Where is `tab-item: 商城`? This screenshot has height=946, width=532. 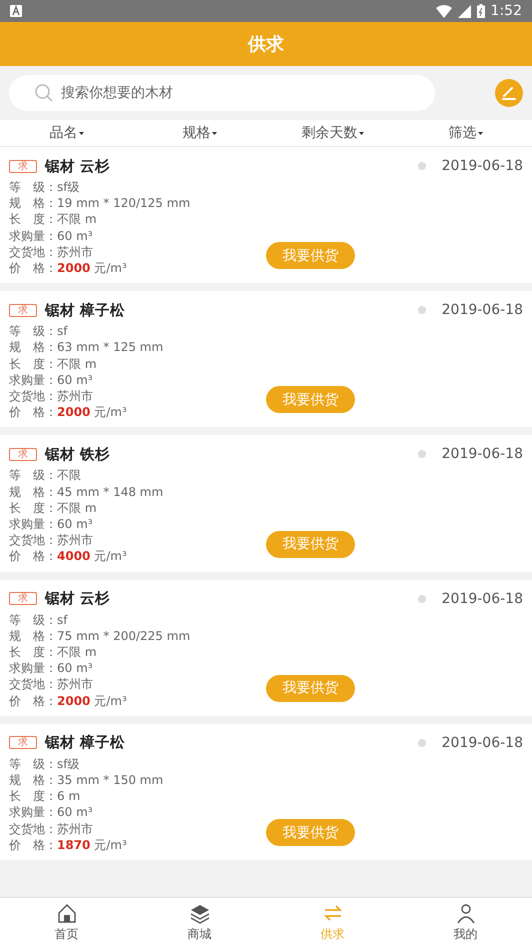 tab-item: 商城 is located at coordinates (199, 922).